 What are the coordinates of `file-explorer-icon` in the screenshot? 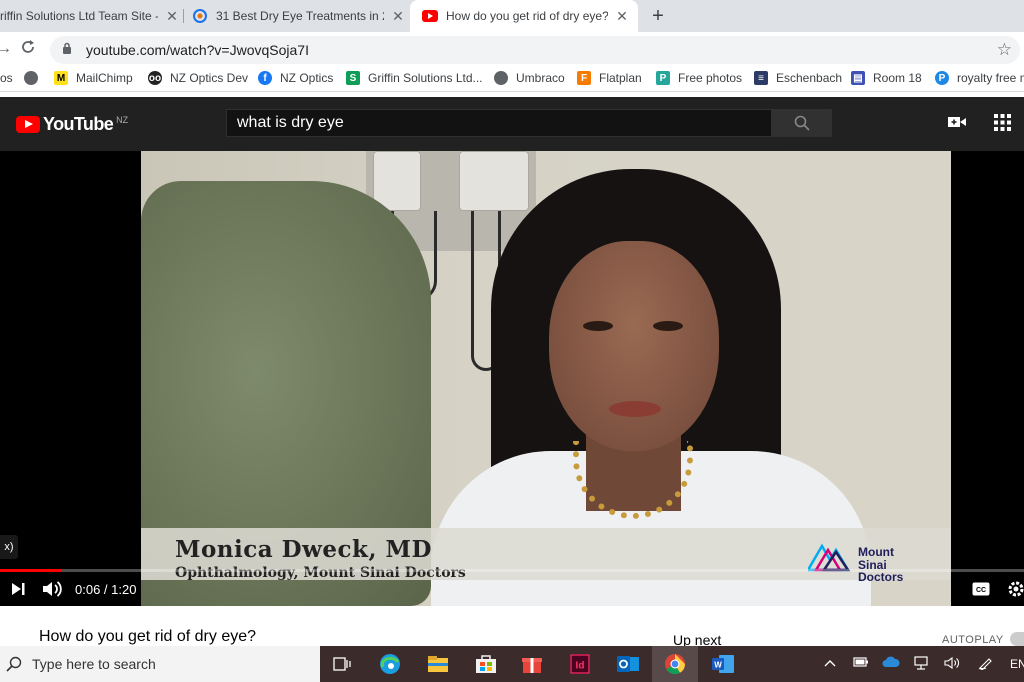 It's located at (438, 664).